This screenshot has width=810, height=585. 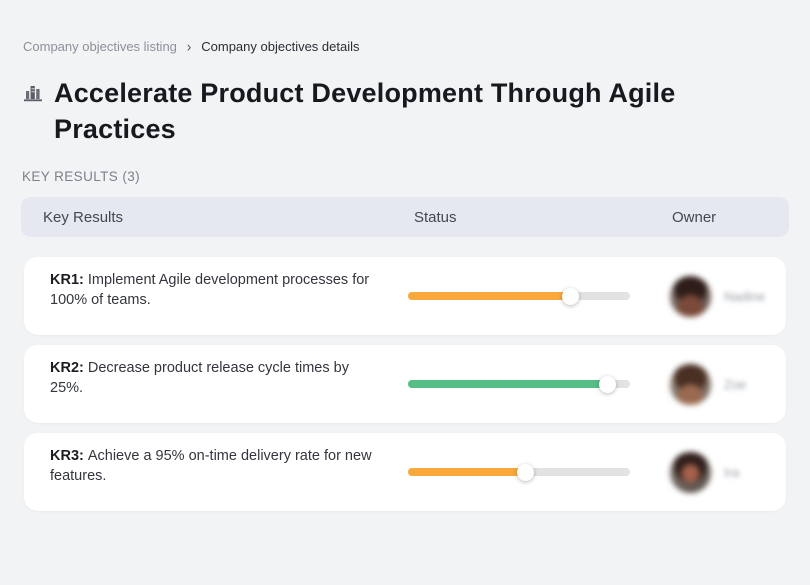 What do you see at coordinates (732, 472) in the screenshot?
I see `owner-name: Ira` at bounding box center [732, 472].